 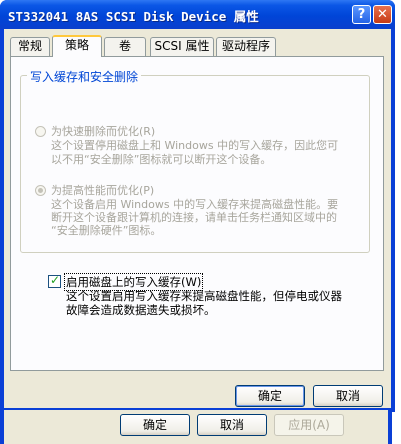 I want to click on write-cache-checkbox: ✓, so click(x=54, y=280).